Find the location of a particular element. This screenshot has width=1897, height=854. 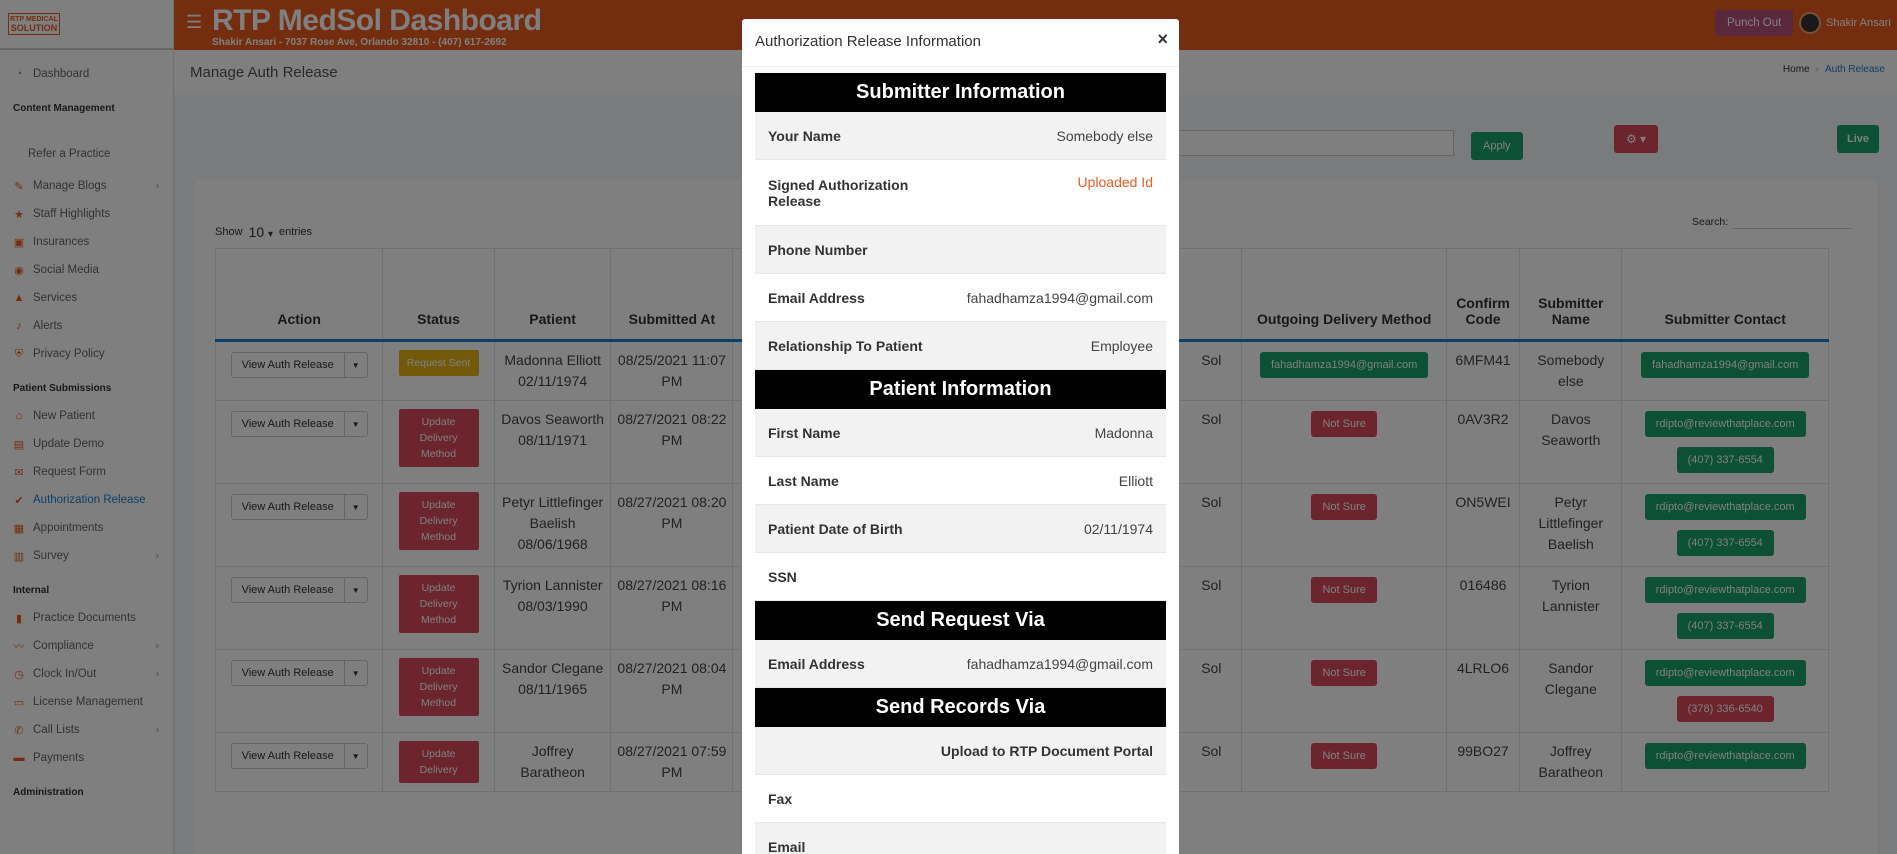

section-rows: Email Address fahadhamza1994@gmail.com is located at coordinates (960, 664).